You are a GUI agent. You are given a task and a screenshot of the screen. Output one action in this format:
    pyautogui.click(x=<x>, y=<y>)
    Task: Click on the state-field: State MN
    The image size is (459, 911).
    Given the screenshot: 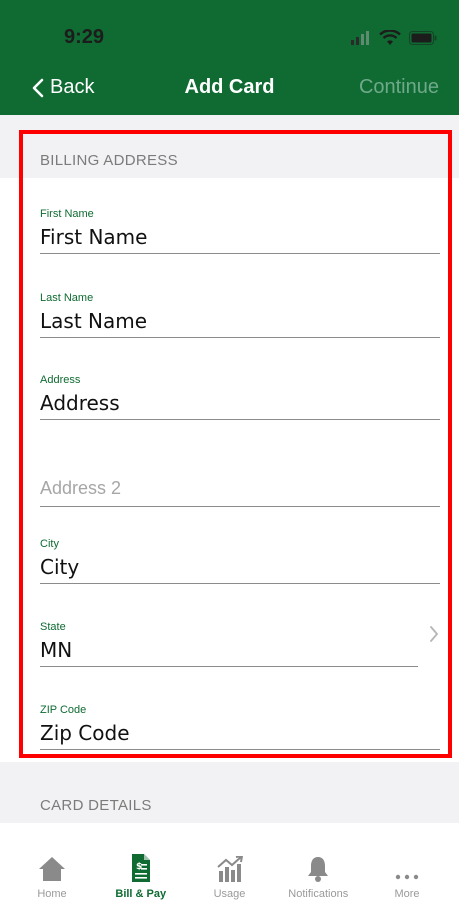 What is the action you would take?
    pyautogui.click(x=229, y=644)
    